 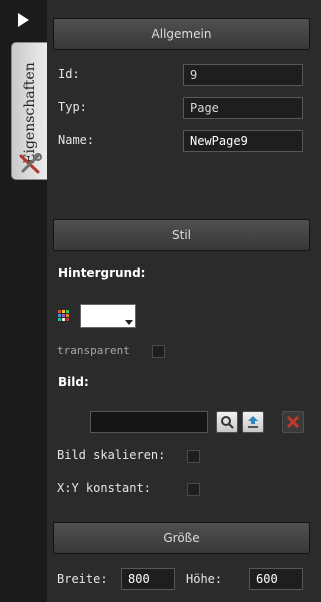 I want to click on scale-image-label: Bild skalieren:, so click(x=111, y=455).